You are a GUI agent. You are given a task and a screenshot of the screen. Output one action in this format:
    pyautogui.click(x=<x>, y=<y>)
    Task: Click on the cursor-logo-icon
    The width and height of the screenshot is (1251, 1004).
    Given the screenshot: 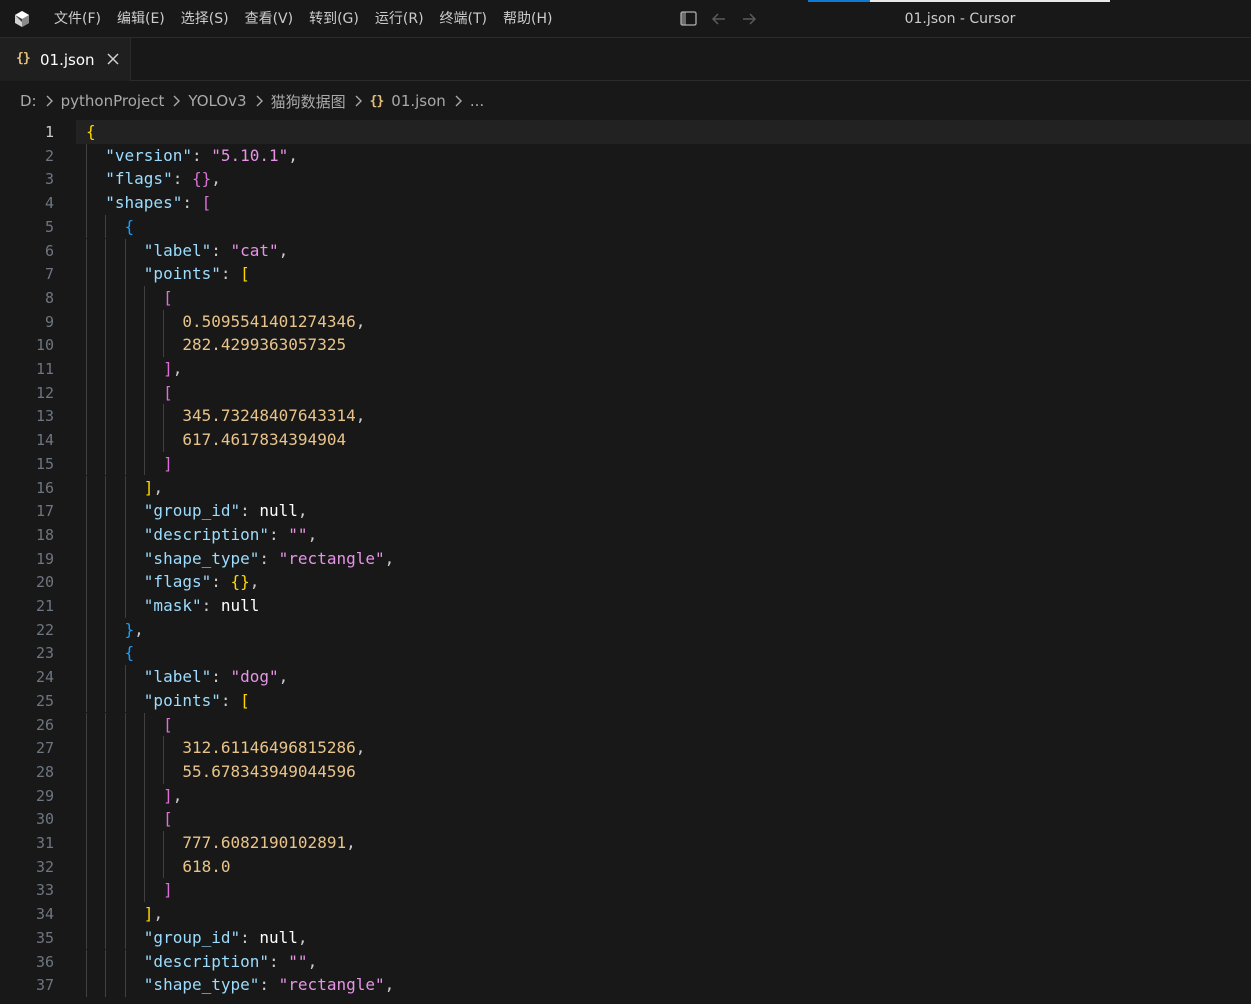 What is the action you would take?
    pyautogui.click(x=22, y=19)
    